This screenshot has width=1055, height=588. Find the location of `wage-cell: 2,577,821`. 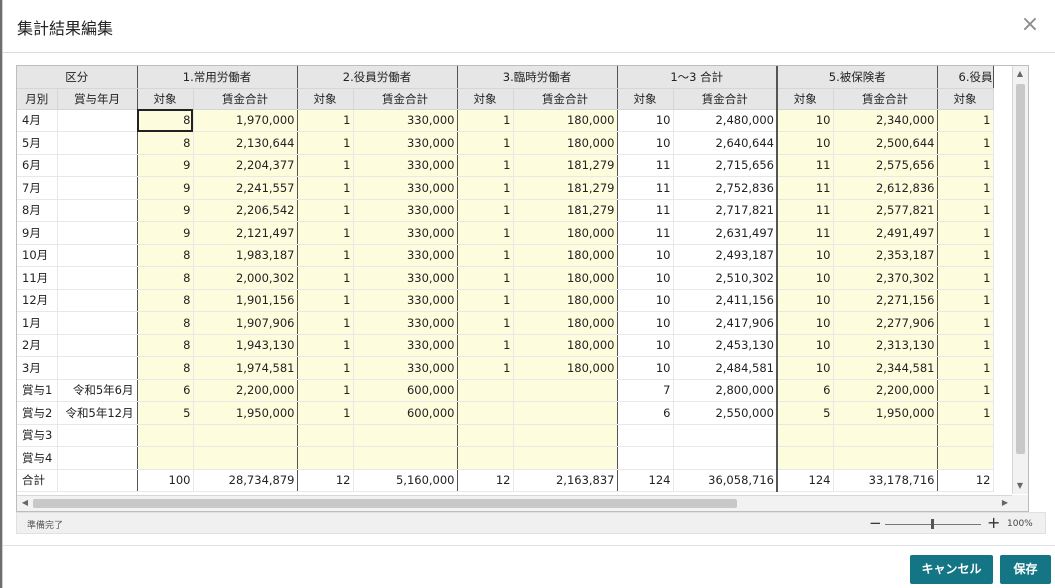

wage-cell: 2,577,821 is located at coordinates (885, 210).